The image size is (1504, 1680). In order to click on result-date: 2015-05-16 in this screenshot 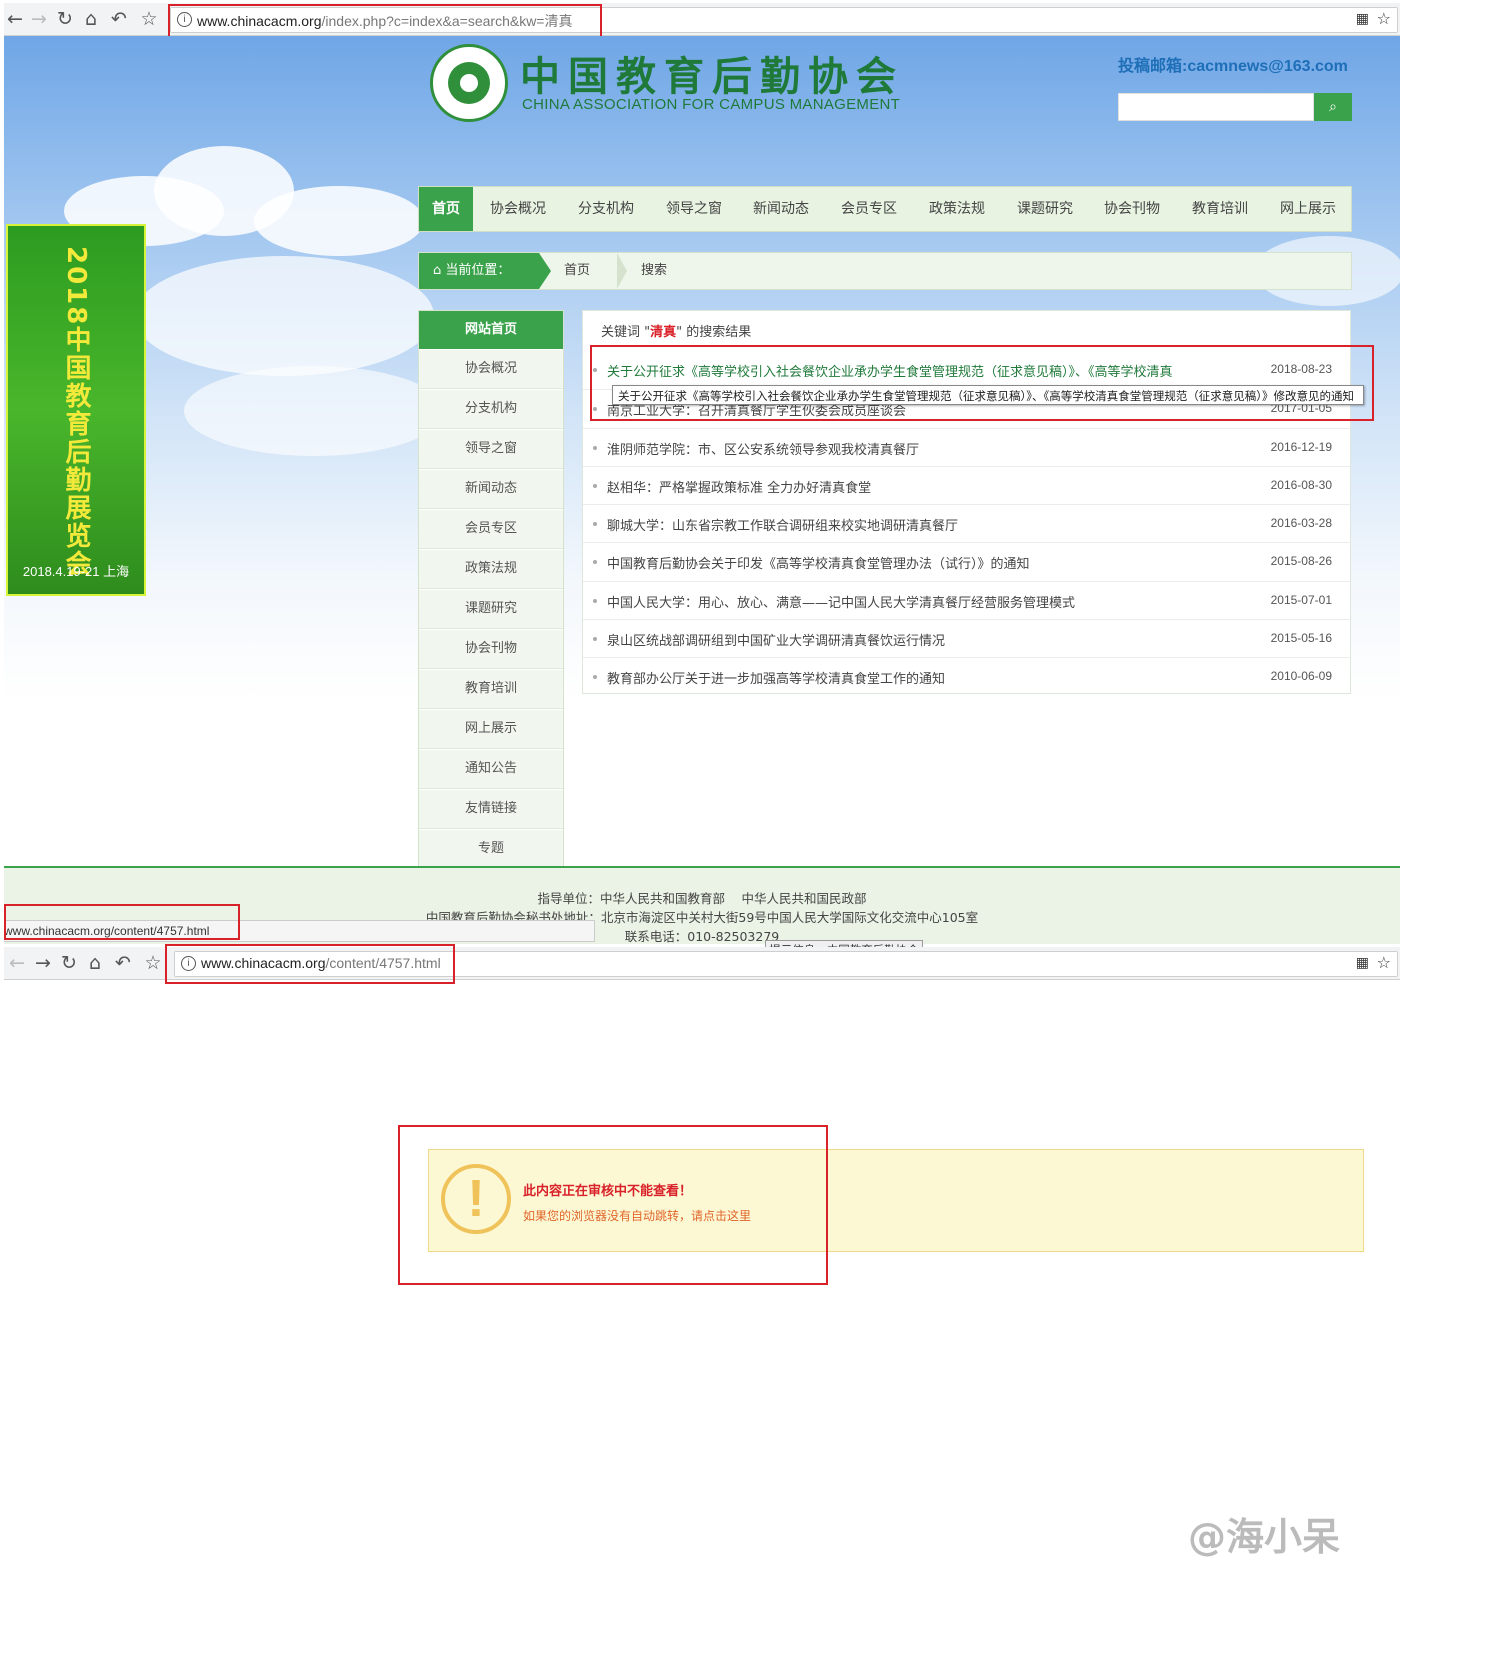, I will do `click(1301, 638)`.